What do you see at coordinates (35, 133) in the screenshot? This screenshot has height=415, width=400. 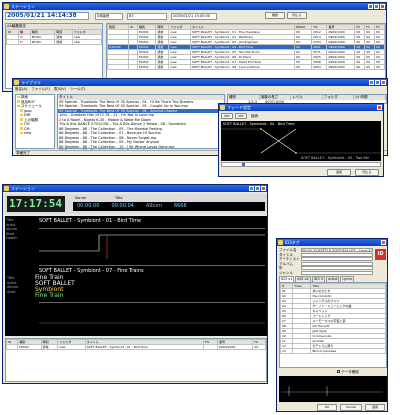 I see `tree-item: new` at bounding box center [35, 133].